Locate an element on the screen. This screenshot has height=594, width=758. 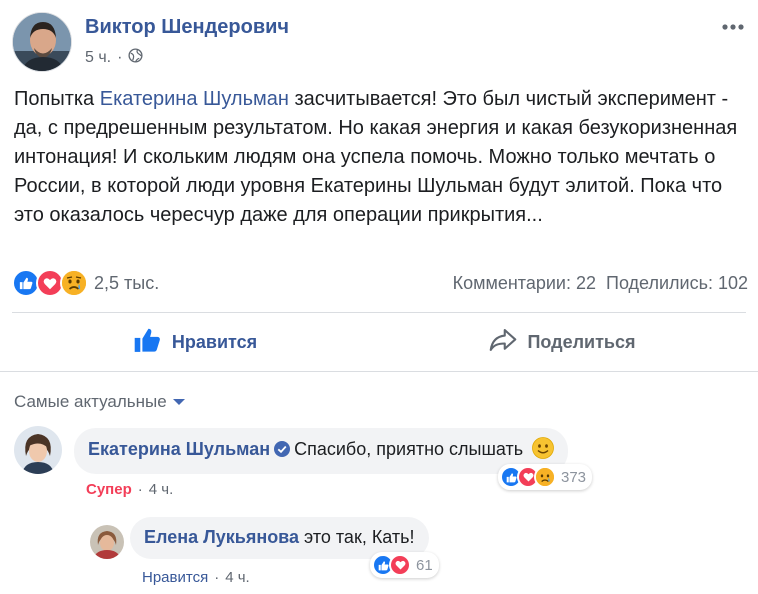
engagement-counts: Комментарии: 22 Поделились: 102 is located at coordinates (600, 283).